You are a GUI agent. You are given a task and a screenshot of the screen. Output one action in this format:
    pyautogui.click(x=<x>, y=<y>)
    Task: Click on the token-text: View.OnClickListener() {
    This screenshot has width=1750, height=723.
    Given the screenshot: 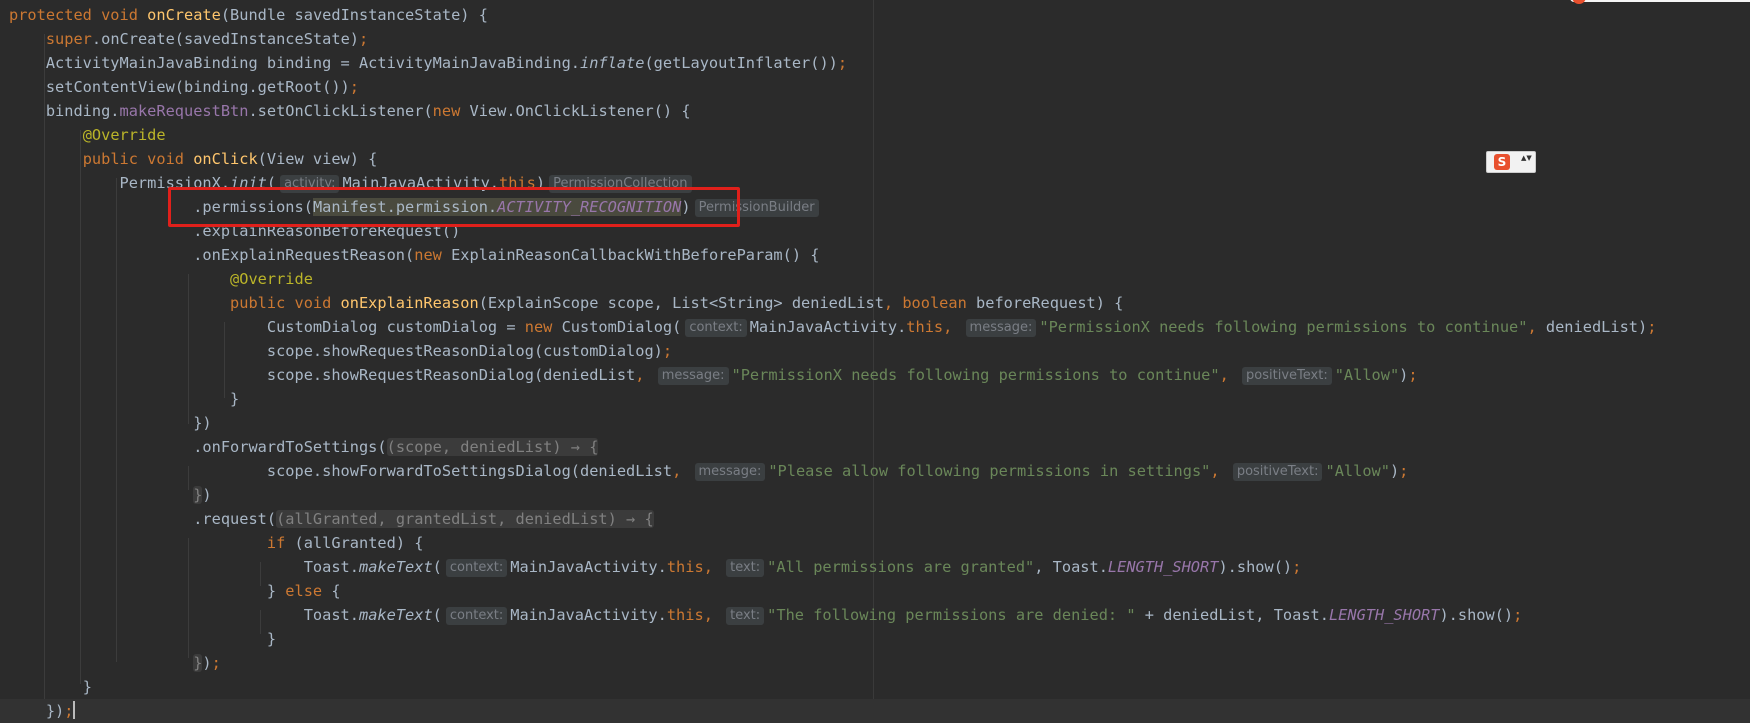 What is the action you would take?
    pyautogui.click(x=580, y=111)
    